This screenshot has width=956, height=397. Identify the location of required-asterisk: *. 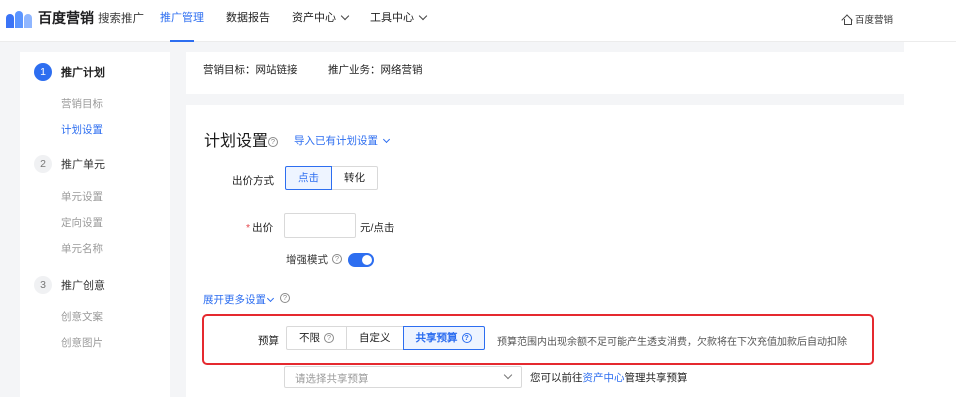
(248, 228).